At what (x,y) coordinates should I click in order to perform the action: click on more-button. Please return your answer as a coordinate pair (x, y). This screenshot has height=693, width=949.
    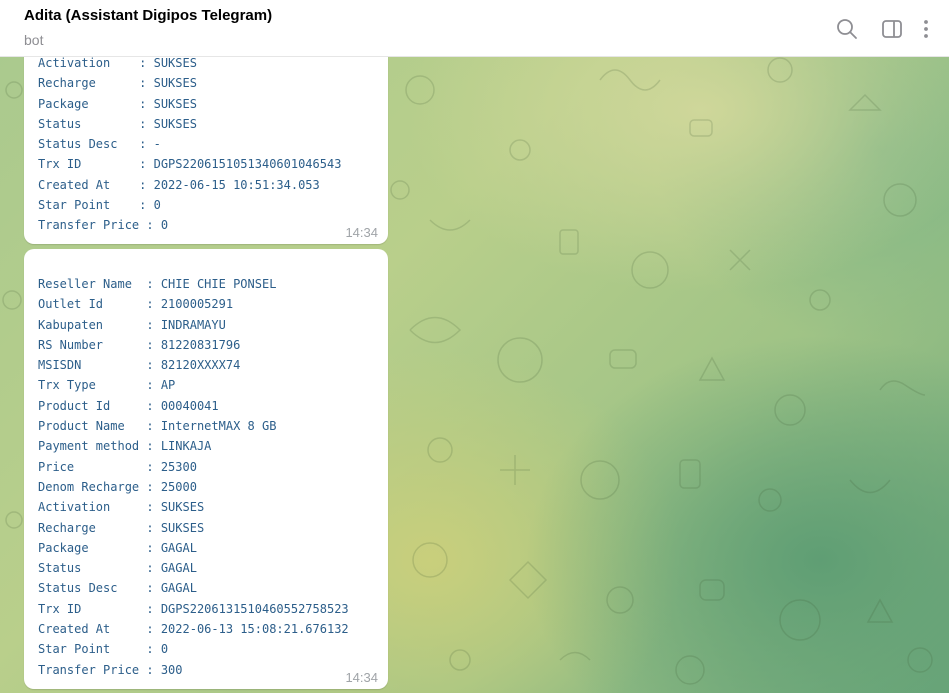
    Looking at the image, I should click on (926, 29).